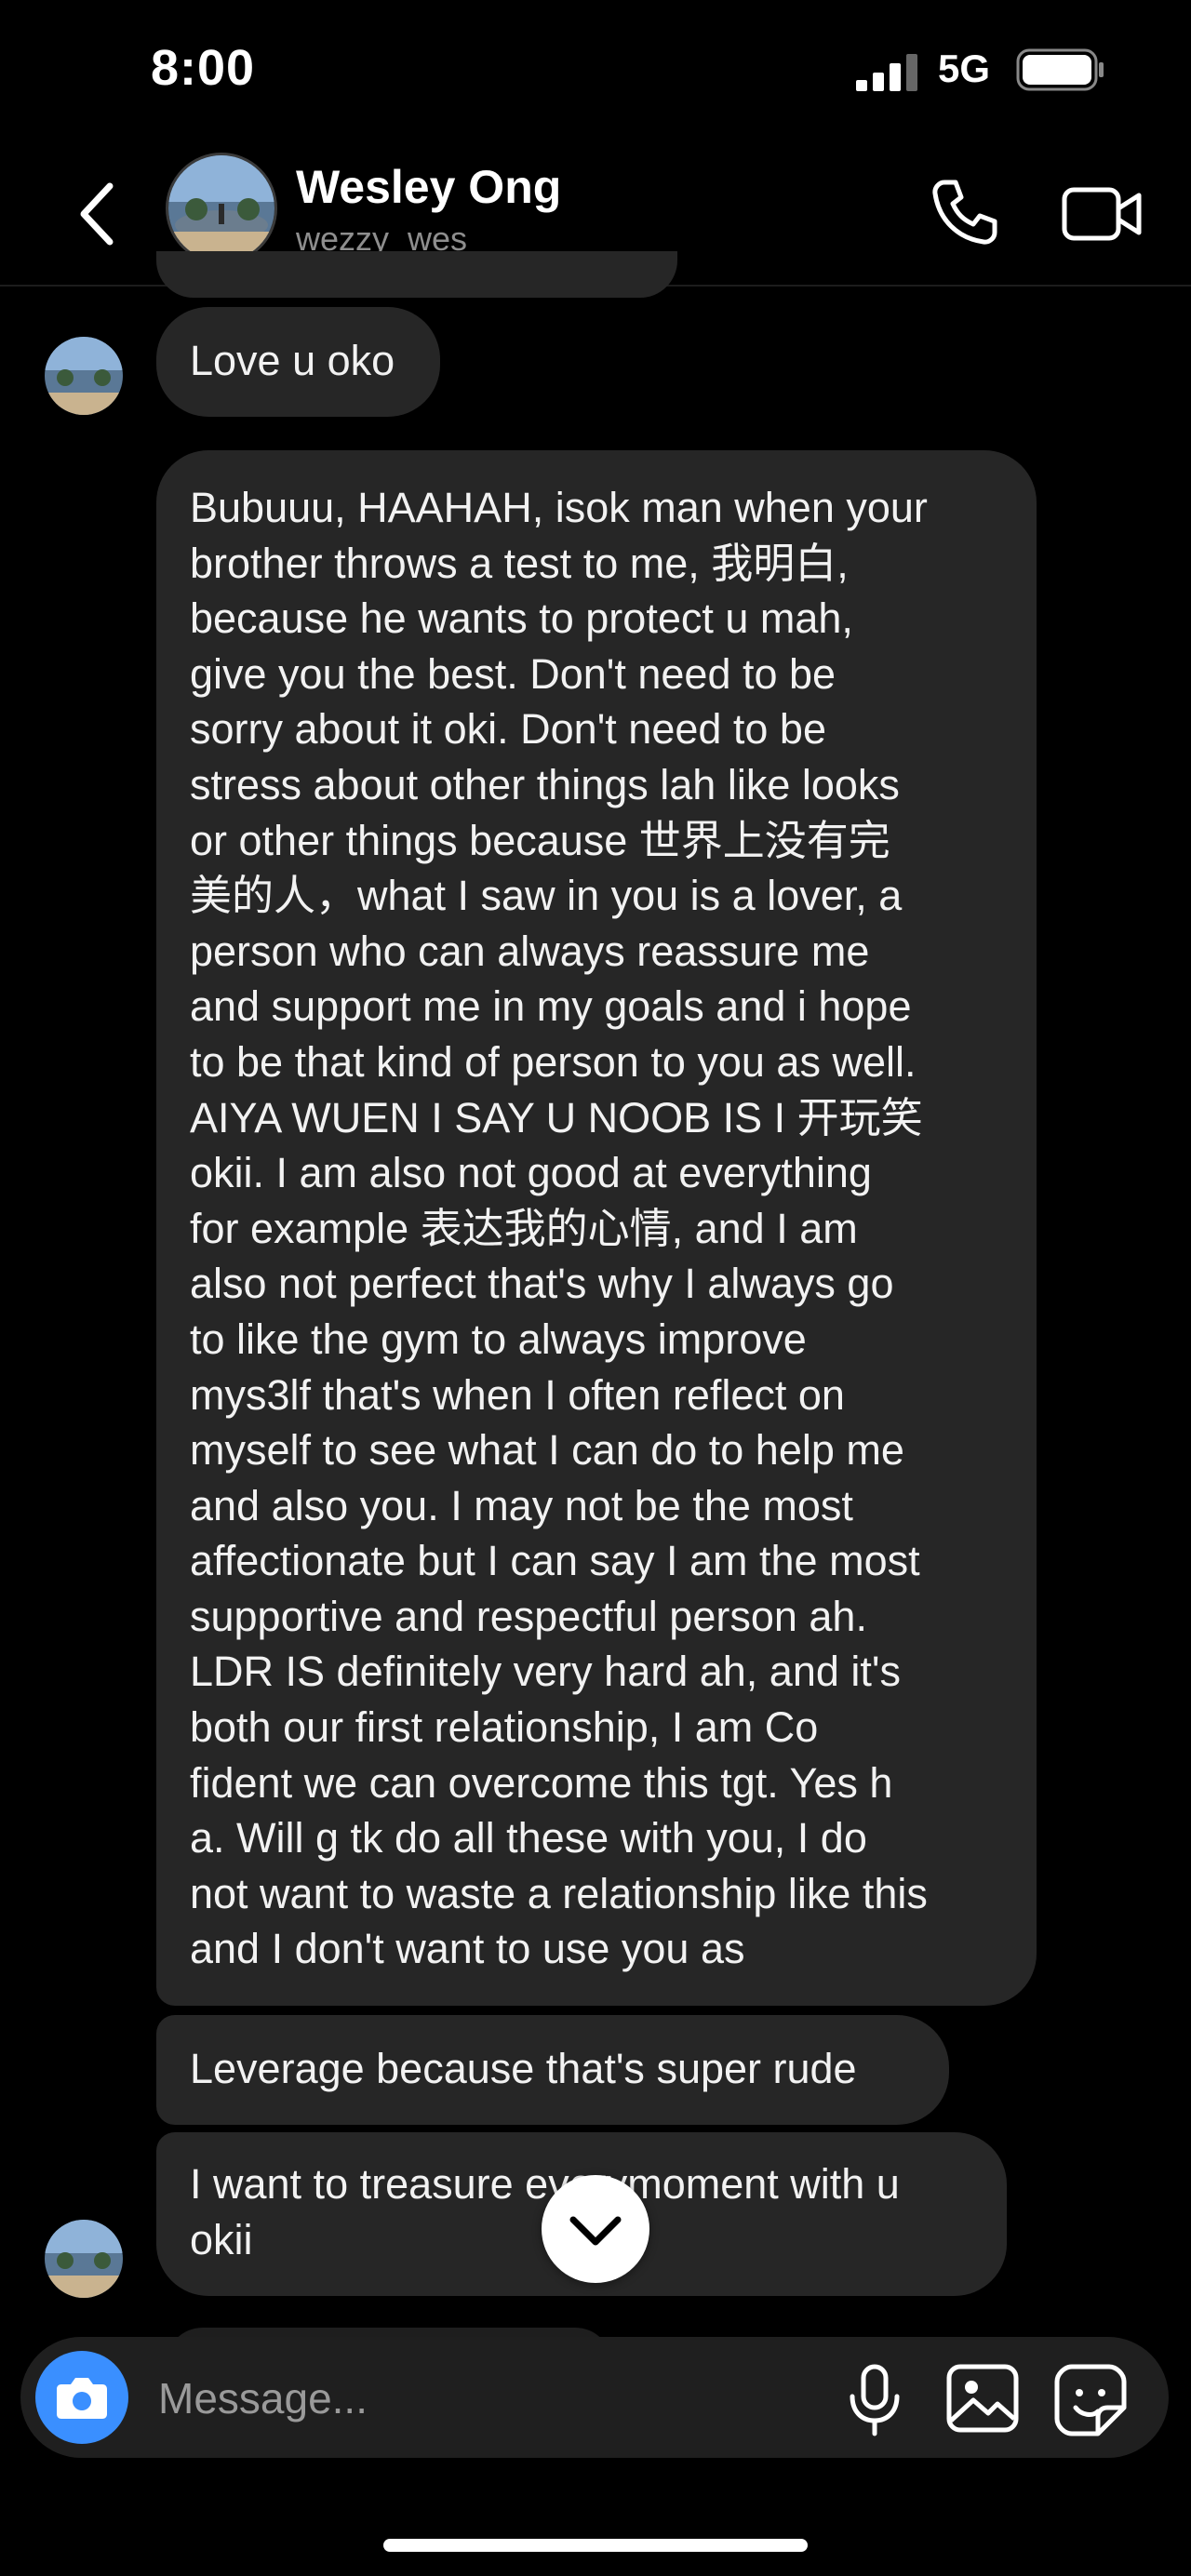  Describe the element at coordinates (428, 187) in the screenshot. I see `contact-name: Wesley Ong` at that location.